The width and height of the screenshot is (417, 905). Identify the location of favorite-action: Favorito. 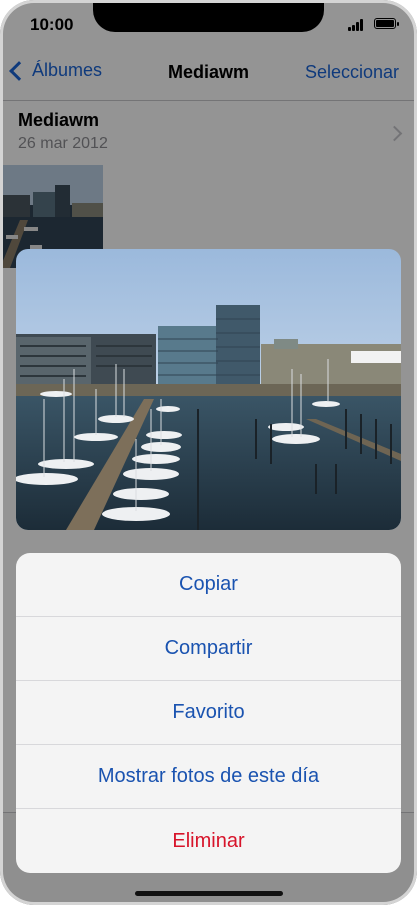
(208, 713).